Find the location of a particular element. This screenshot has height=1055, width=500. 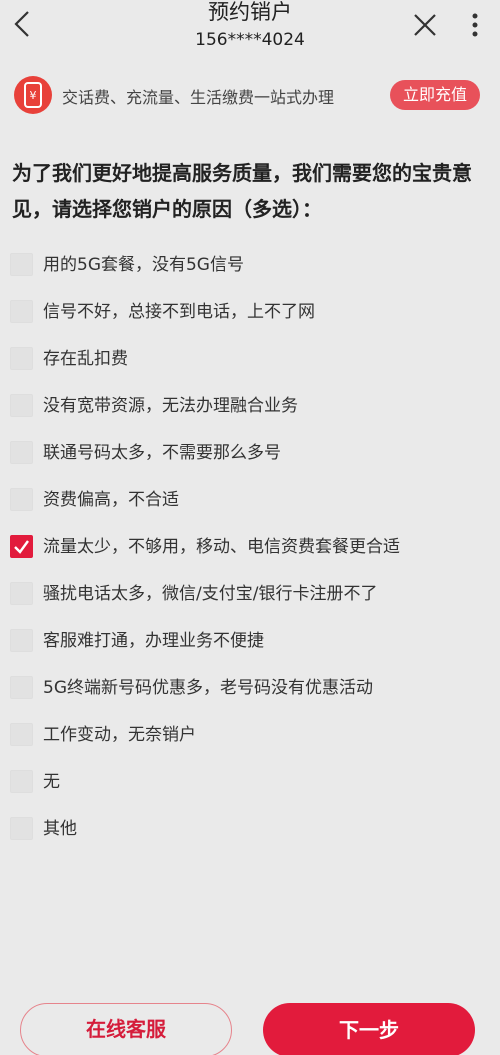

reason-option-label: 骚扰电话太多，微信/支付宝/银行卡注册不了 is located at coordinates (210, 594).